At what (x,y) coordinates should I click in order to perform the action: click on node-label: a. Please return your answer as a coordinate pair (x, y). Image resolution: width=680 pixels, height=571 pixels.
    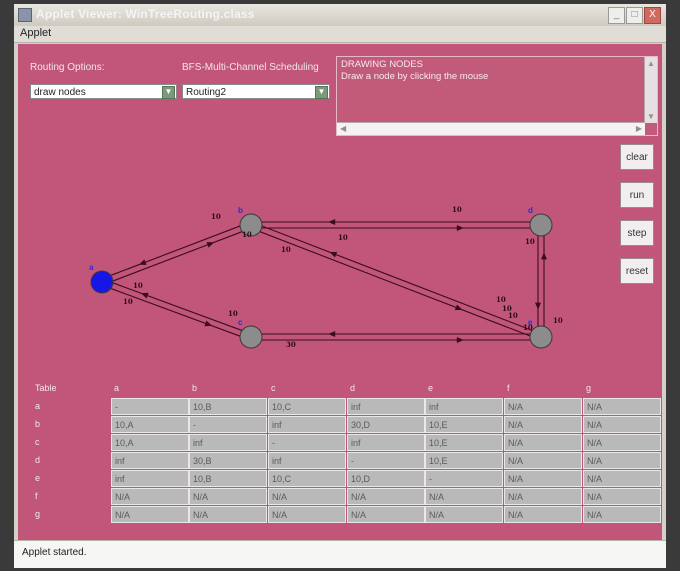
    Looking at the image, I should click on (91, 267).